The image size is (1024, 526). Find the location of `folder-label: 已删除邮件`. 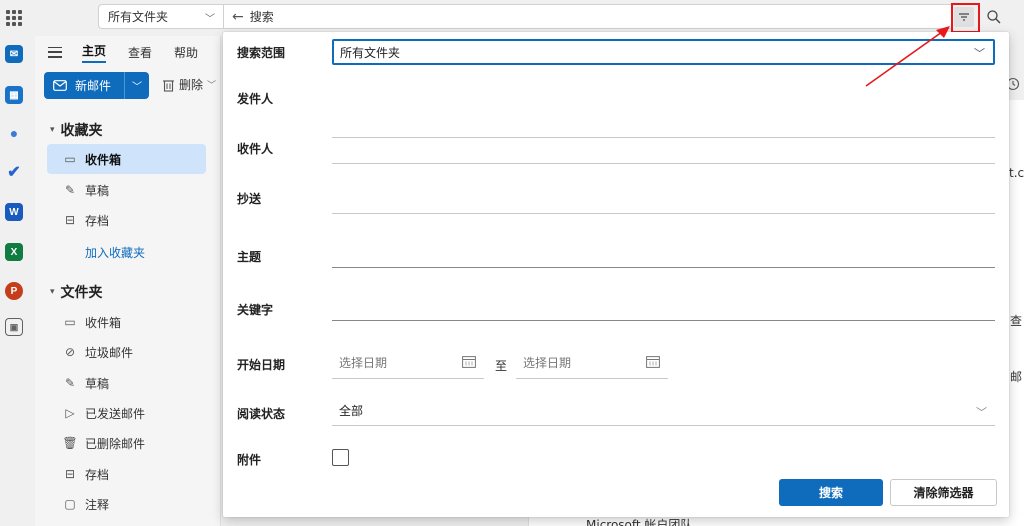

folder-label: 已删除邮件 is located at coordinates (115, 443).